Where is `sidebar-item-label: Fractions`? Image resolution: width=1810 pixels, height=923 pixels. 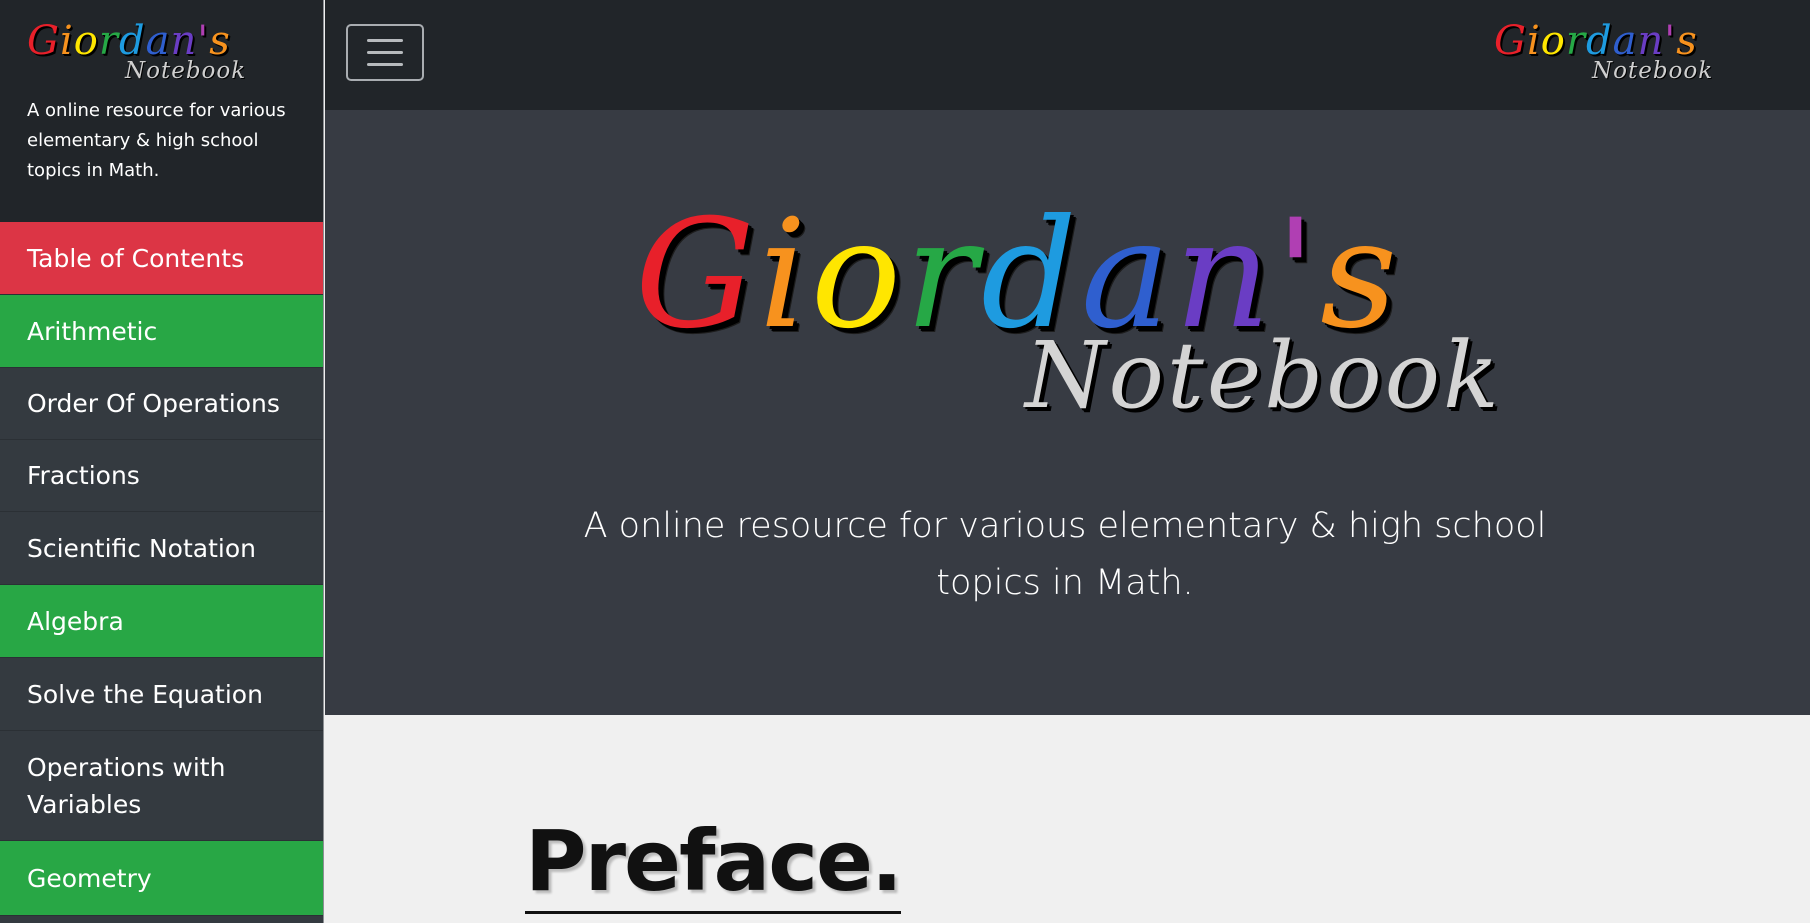 sidebar-item-label: Fractions is located at coordinates (83, 475).